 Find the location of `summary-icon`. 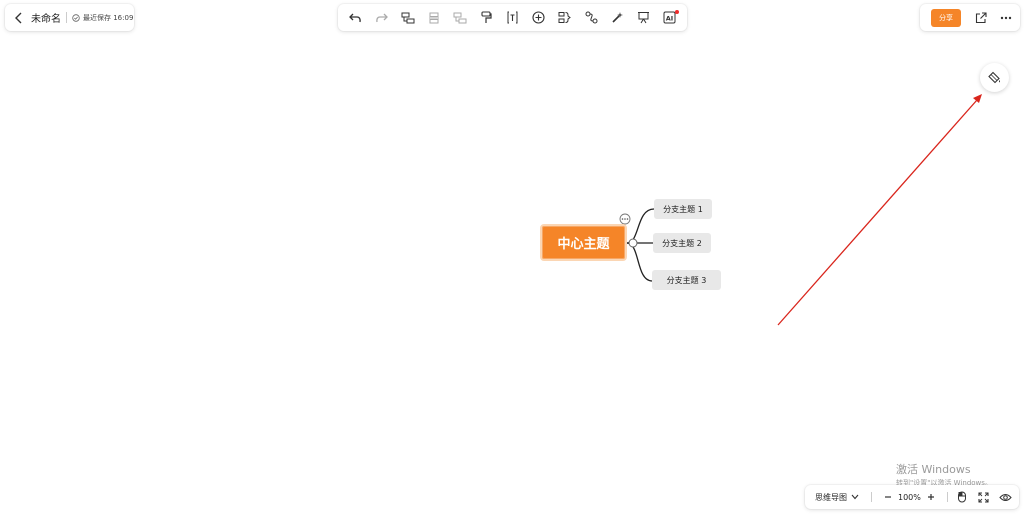

summary-icon is located at coordinates (565, 17).